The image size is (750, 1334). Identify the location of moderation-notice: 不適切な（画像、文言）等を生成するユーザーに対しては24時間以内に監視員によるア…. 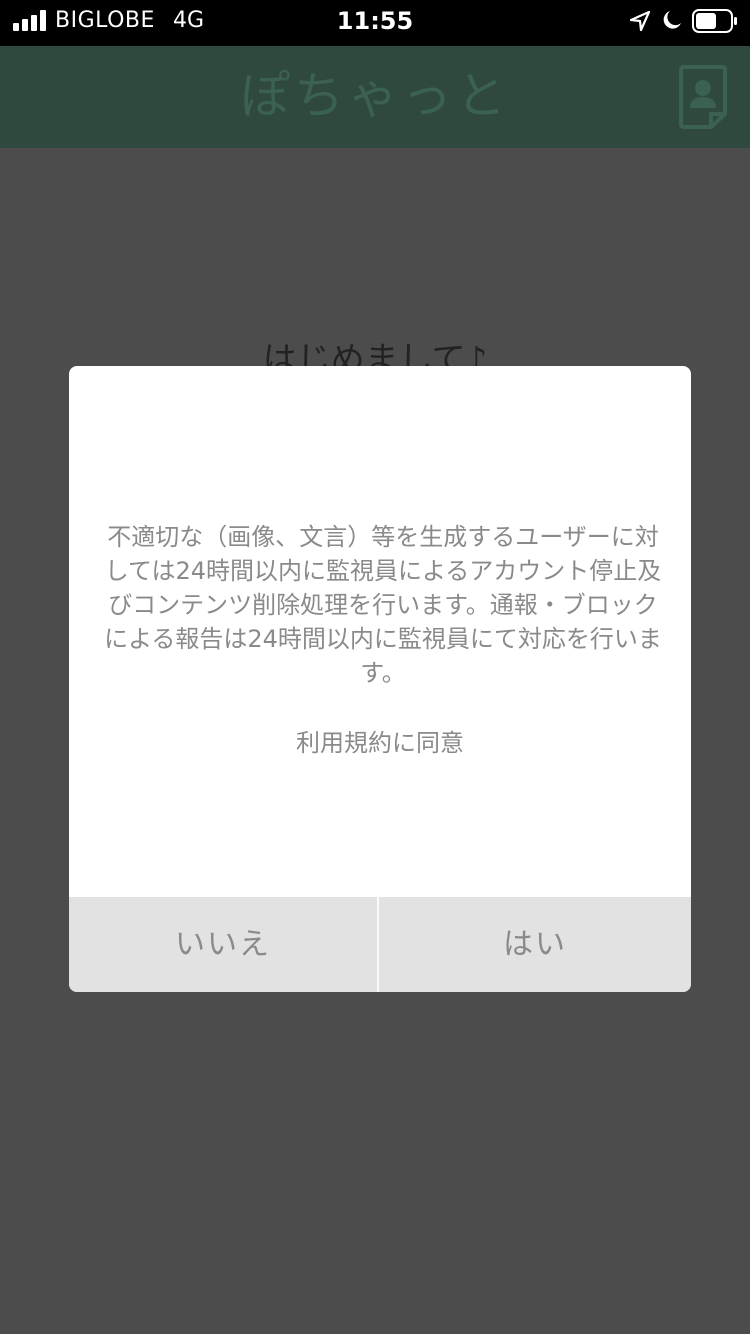
(383, 605).